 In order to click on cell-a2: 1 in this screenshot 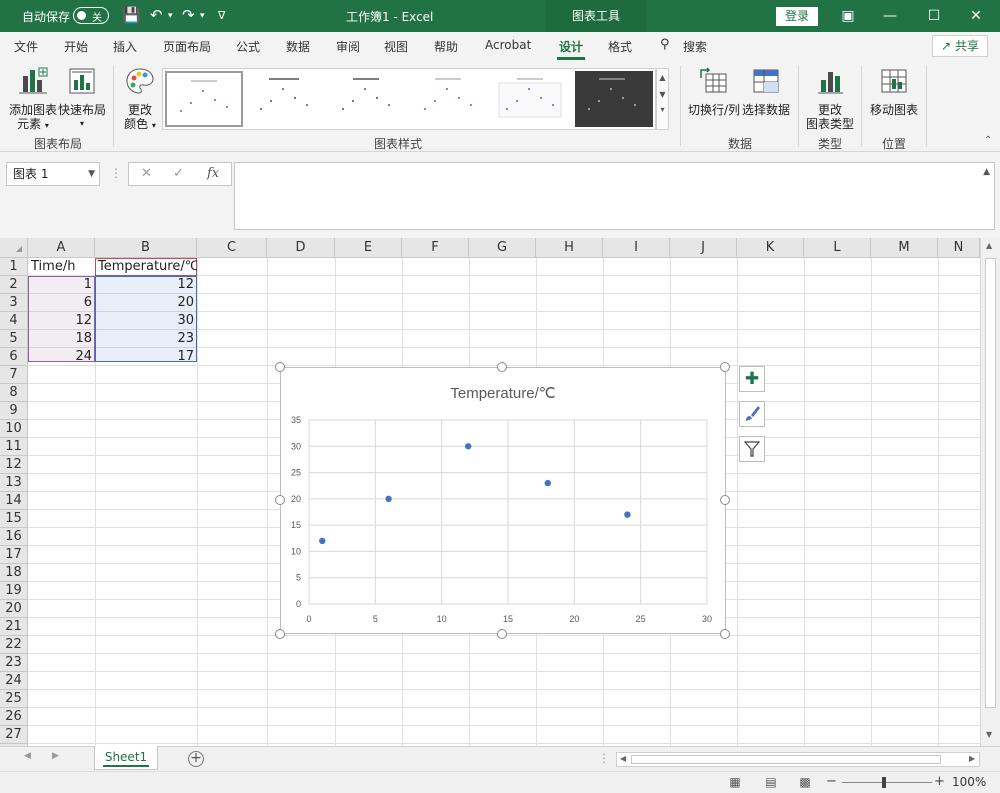, I will do `click(61, 285)`.